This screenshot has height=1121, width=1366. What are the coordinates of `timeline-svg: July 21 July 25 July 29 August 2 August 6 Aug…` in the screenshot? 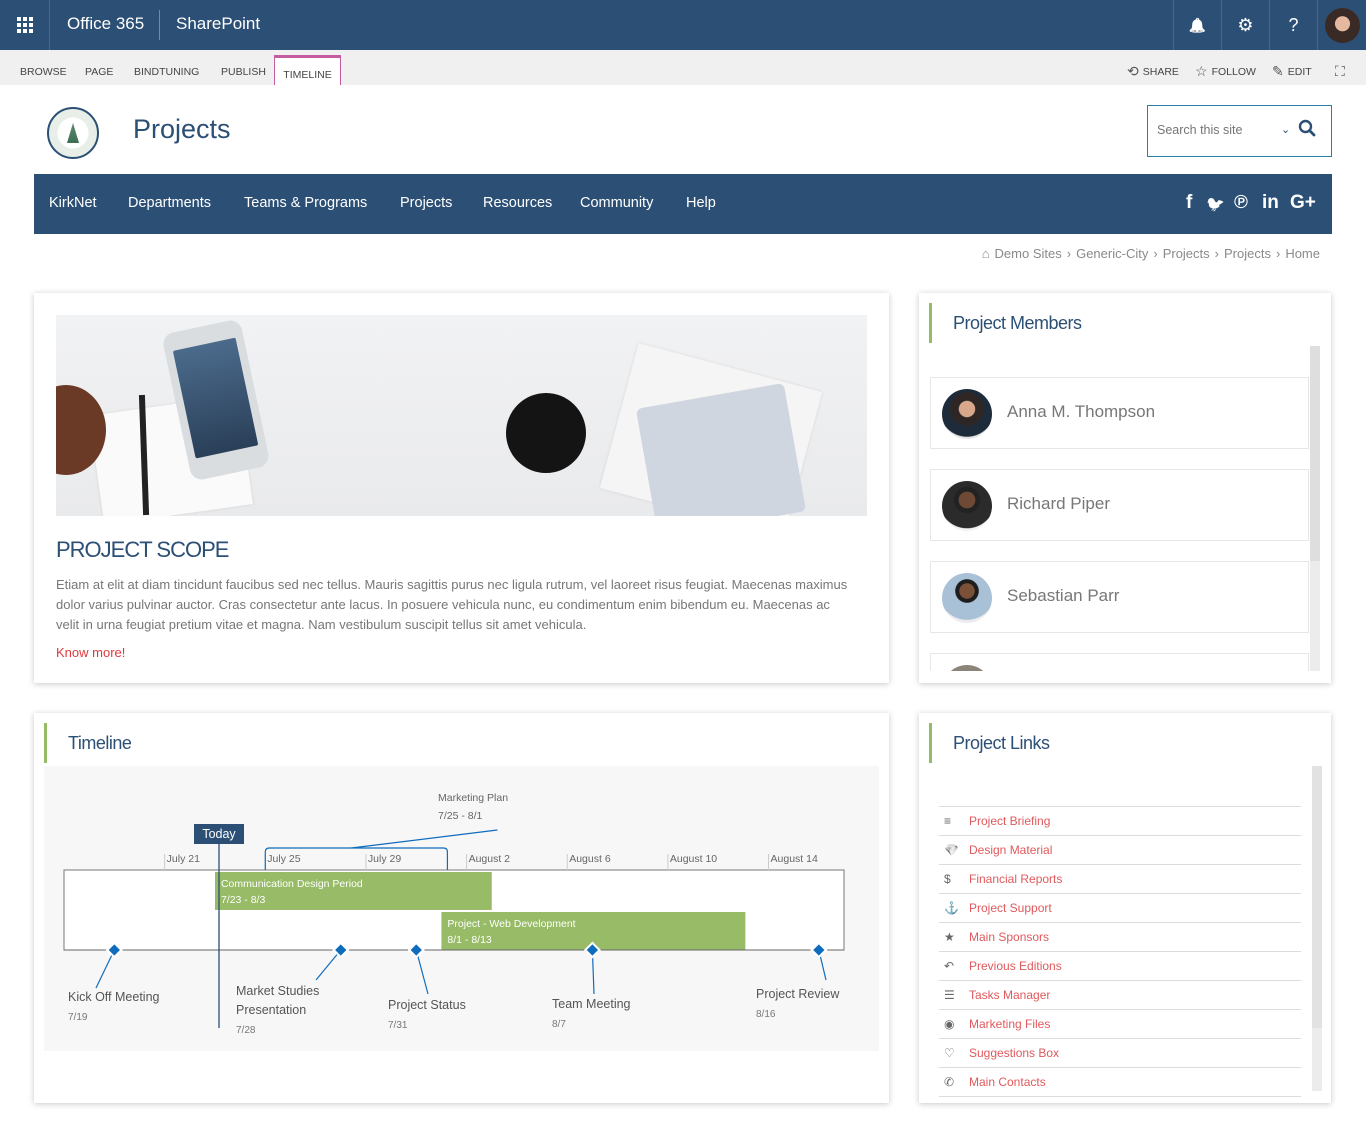 It's located at (454, 914).